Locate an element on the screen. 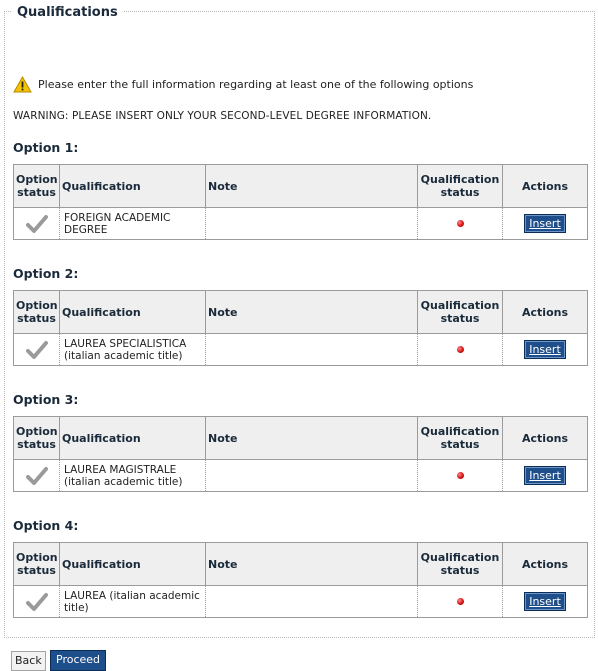 This screenshot has height=671, width=598. option-title: Option 2: is located at coordinates (46, 273).